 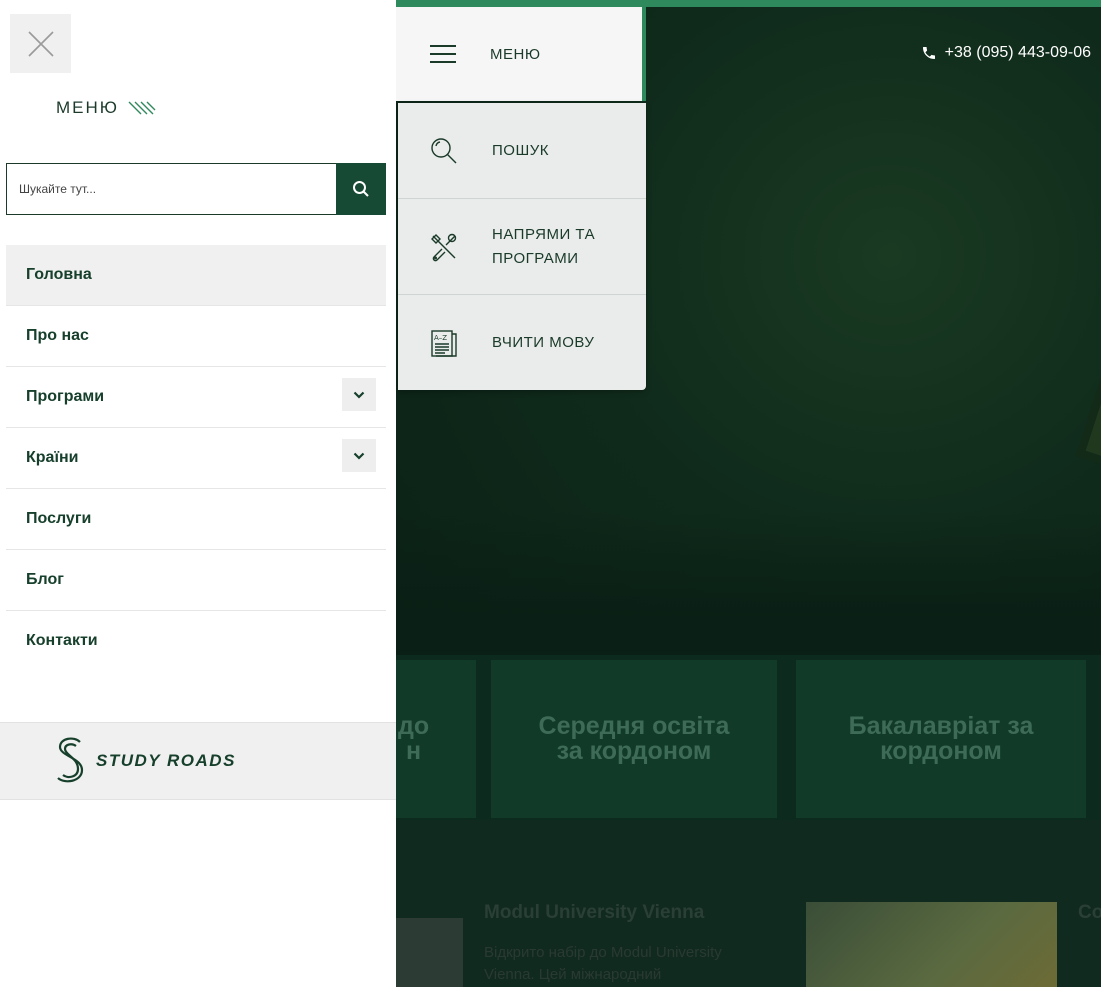 I want to click on sidebar-item-label: Країни, so click(x=52, y=457).